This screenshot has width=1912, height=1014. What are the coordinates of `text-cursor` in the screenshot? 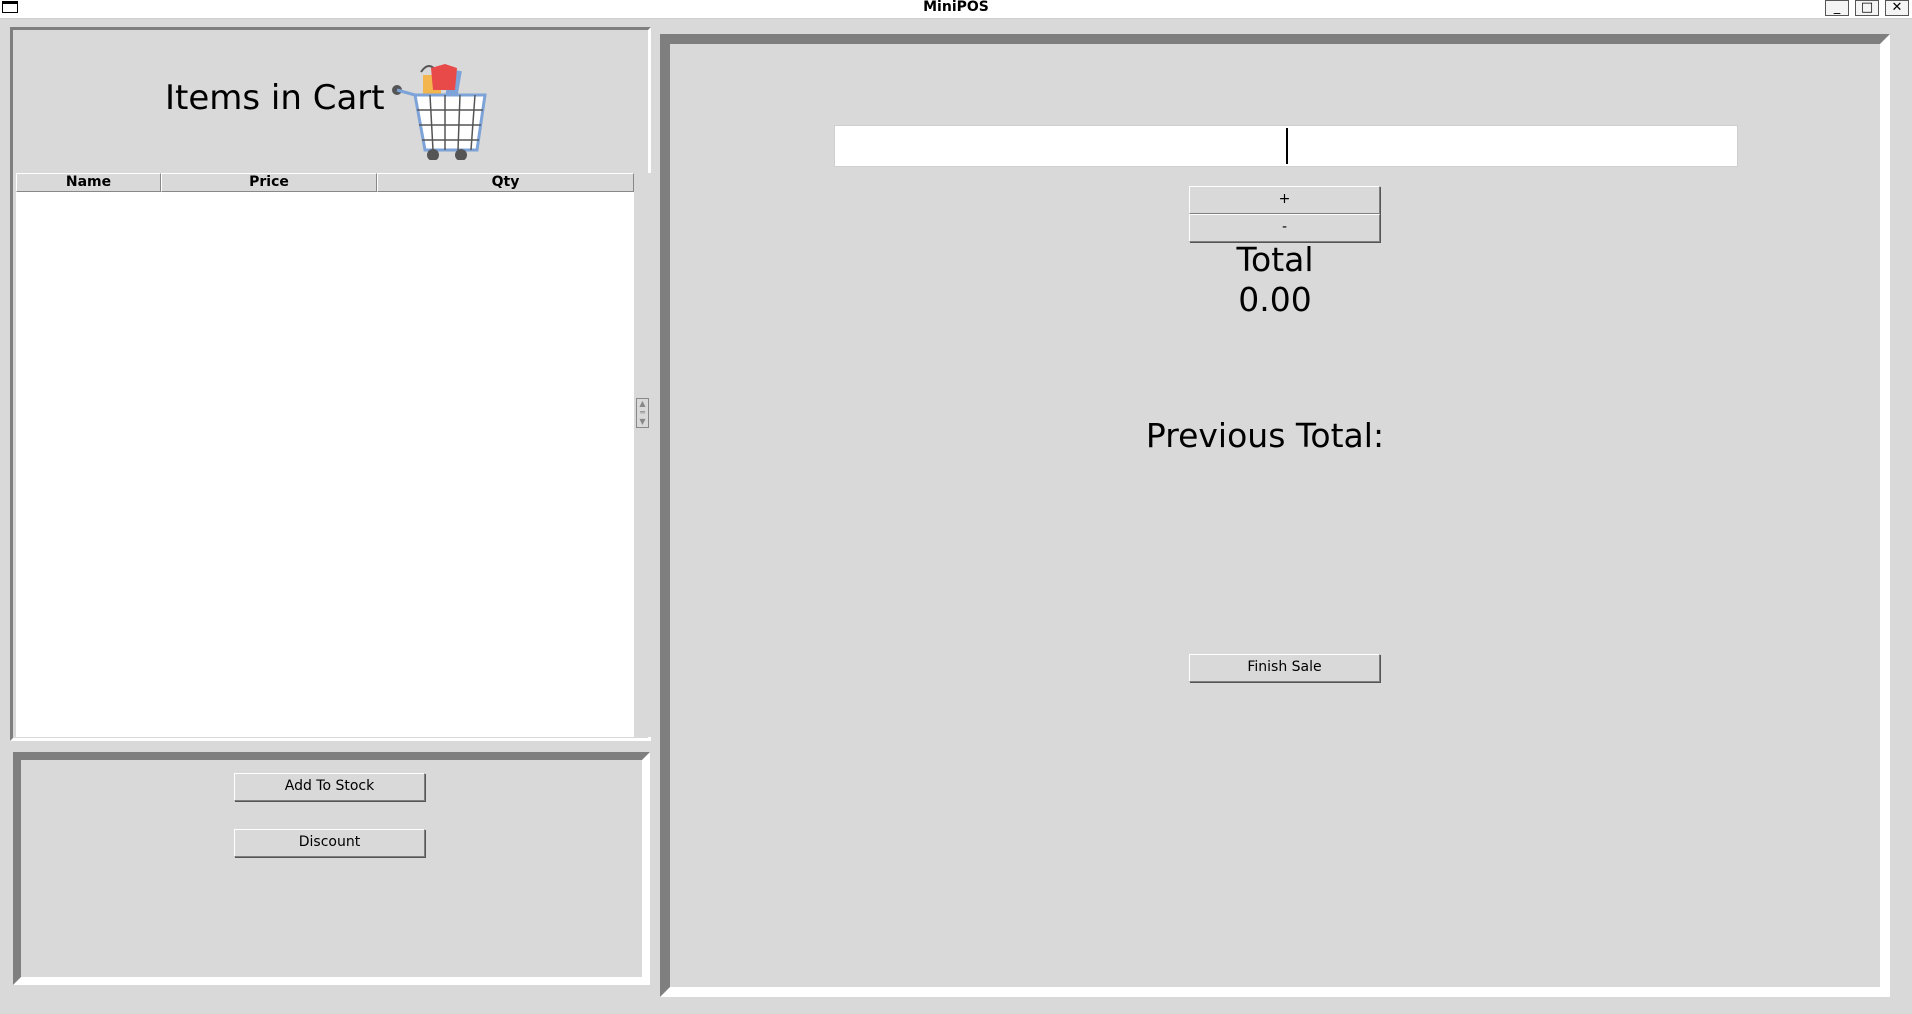 It's located at (1287, 146).